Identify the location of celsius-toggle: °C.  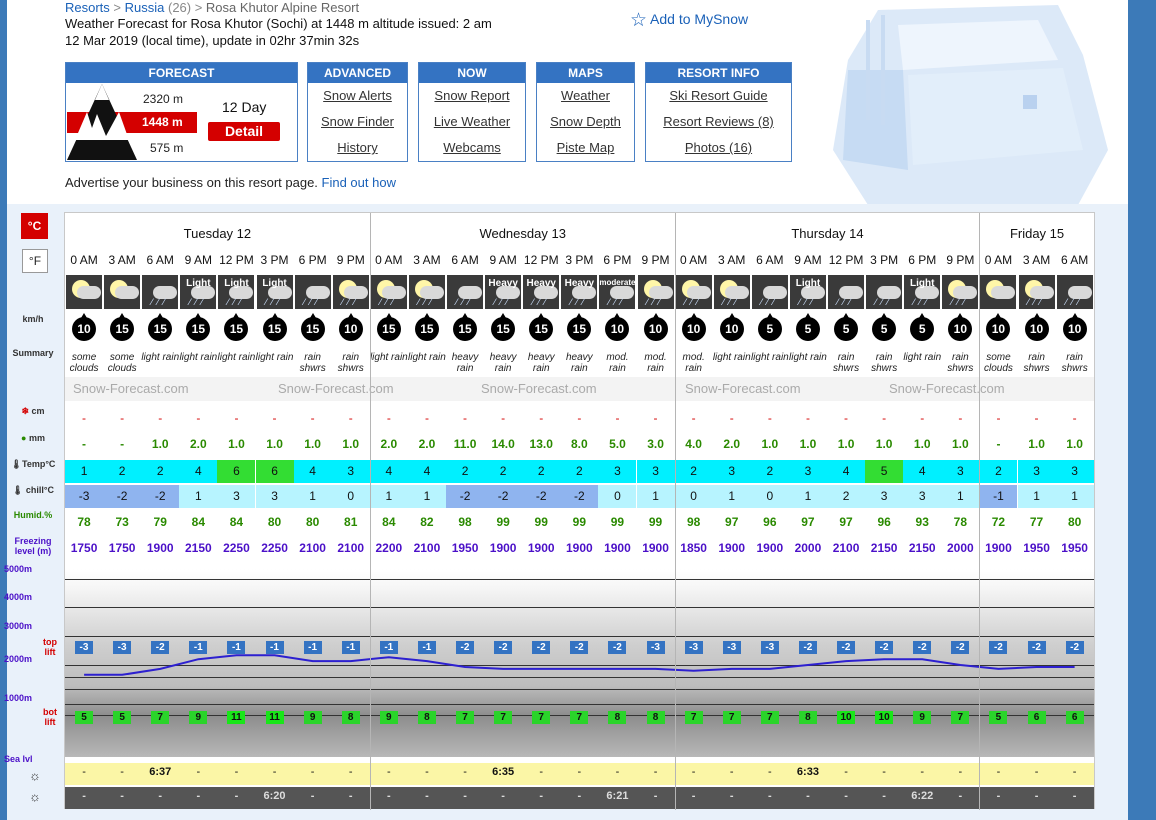
(34, 226).